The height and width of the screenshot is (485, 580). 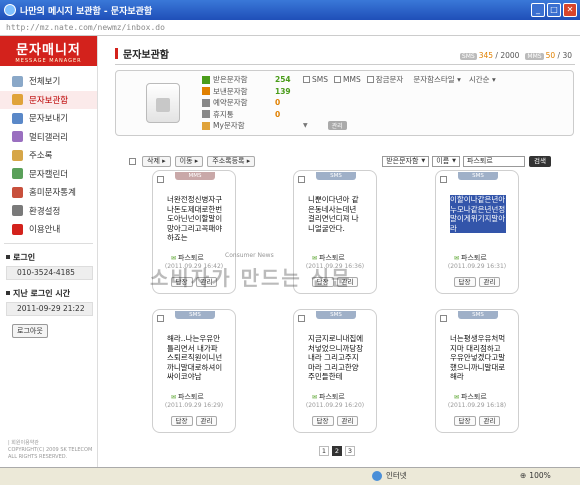 What do you see at coordinates (48, 155) in the screenshot?
I see `sidebar-item: 주소록` at bounding box center [48, 155].